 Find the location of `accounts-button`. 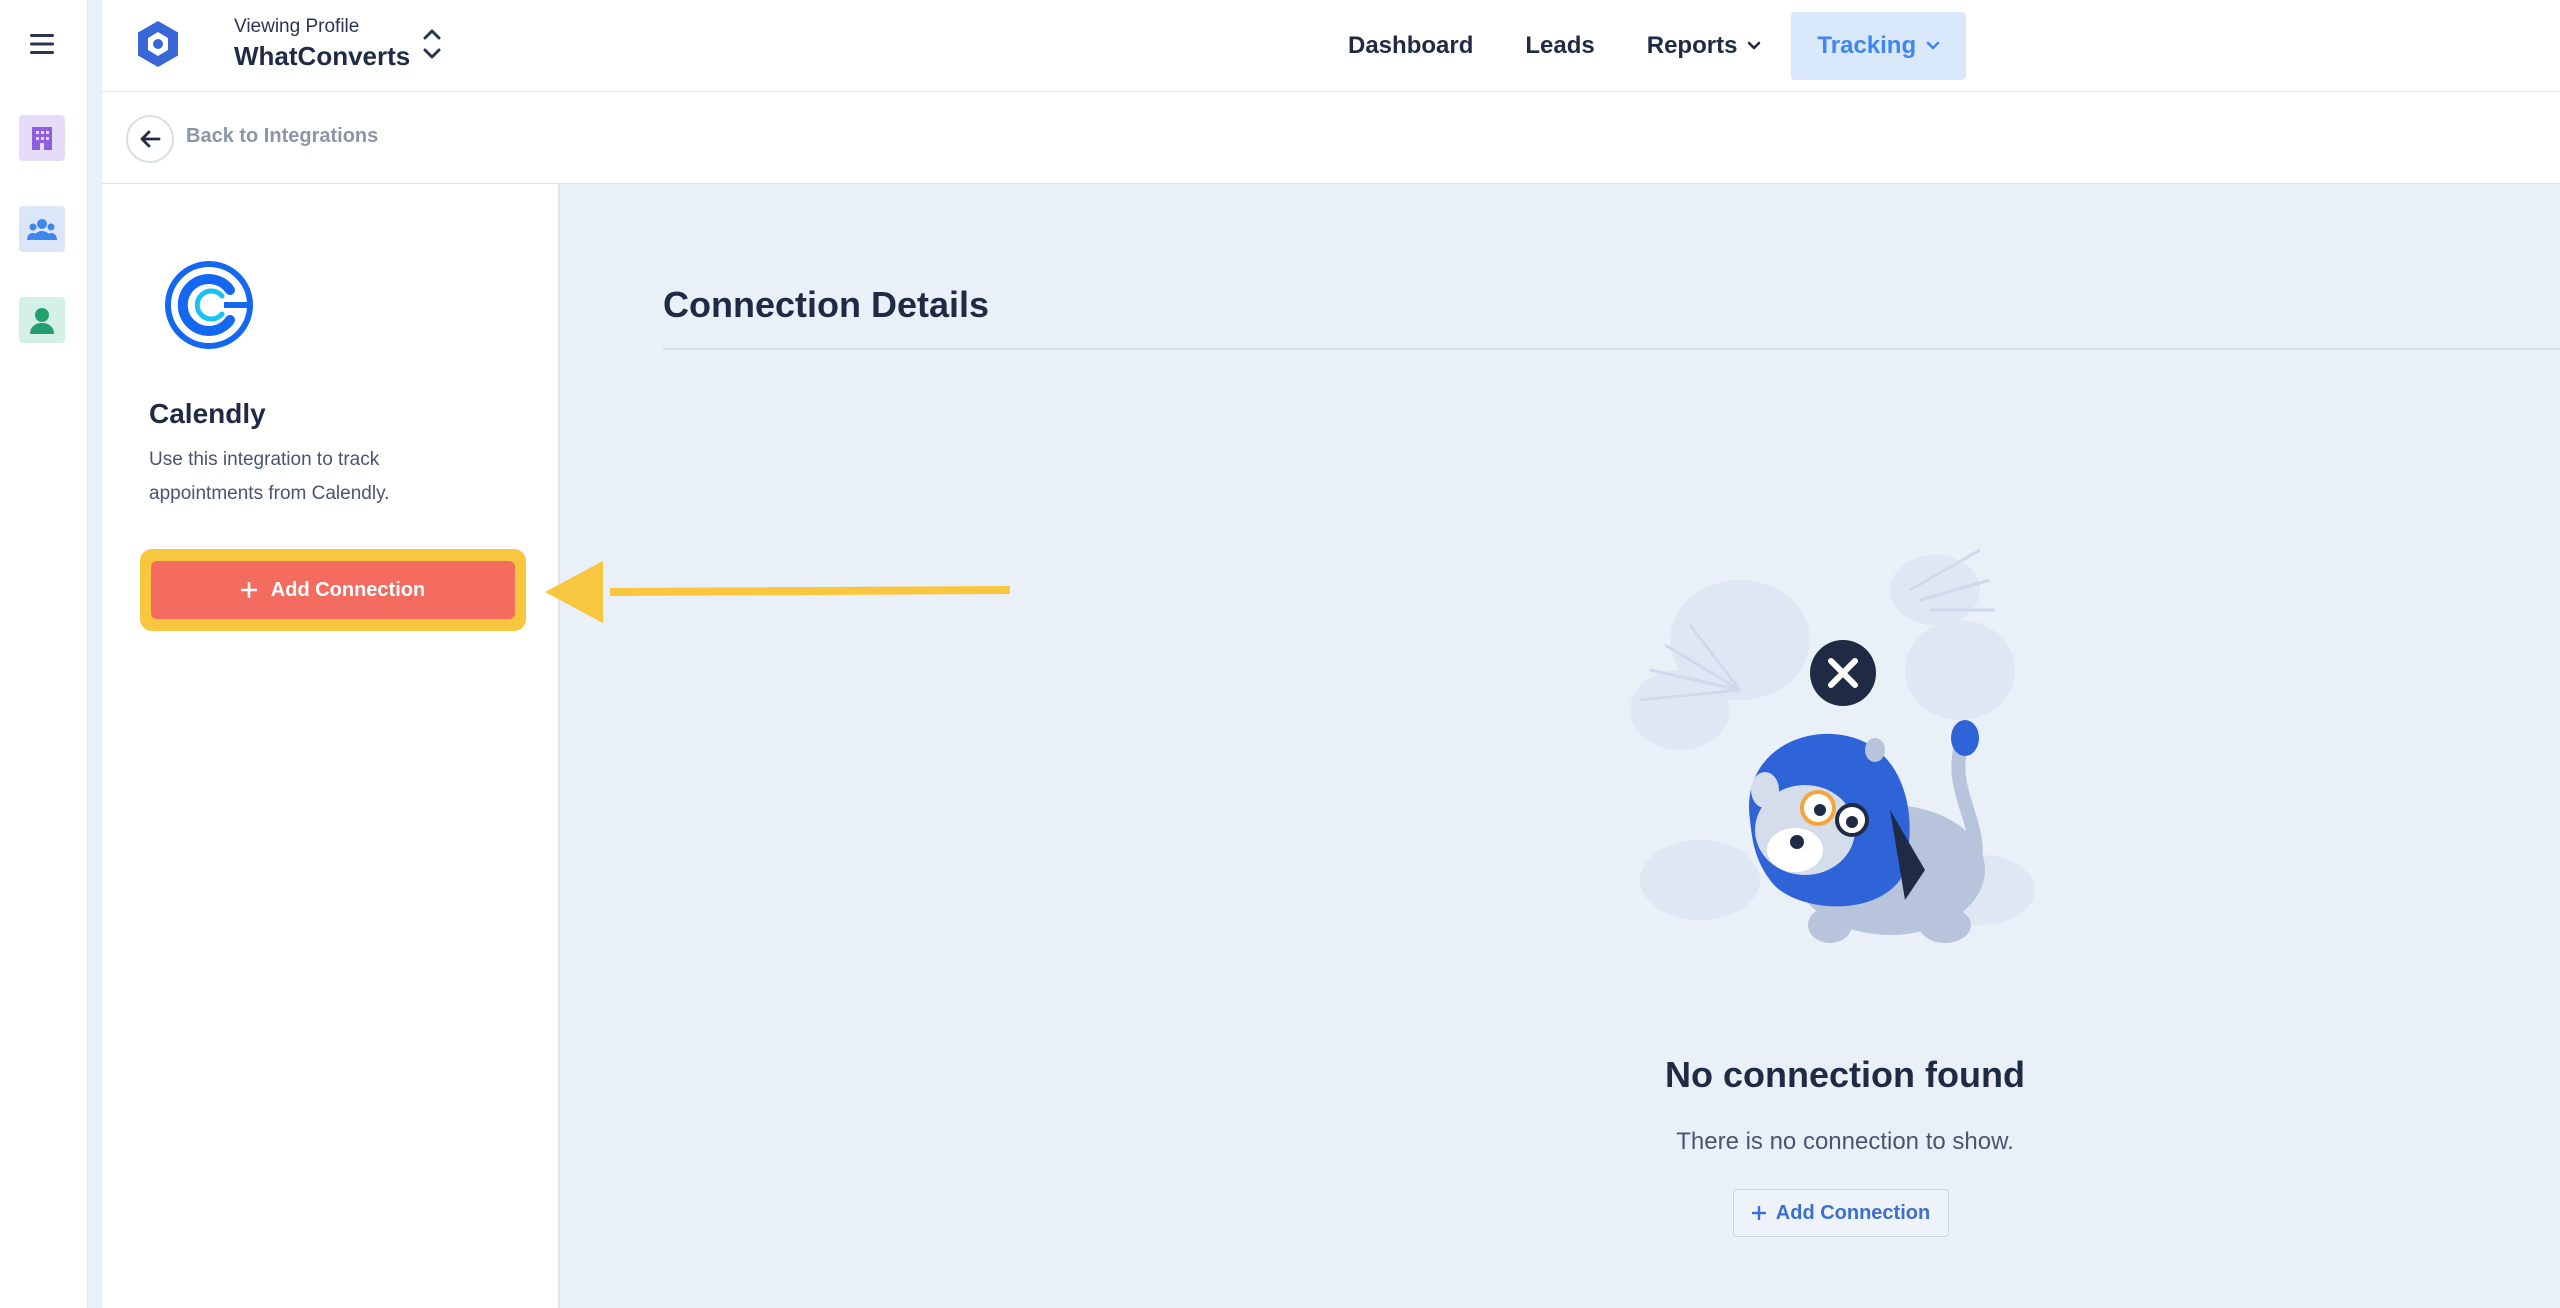

accounts-button is located at coordinates (42, 229).